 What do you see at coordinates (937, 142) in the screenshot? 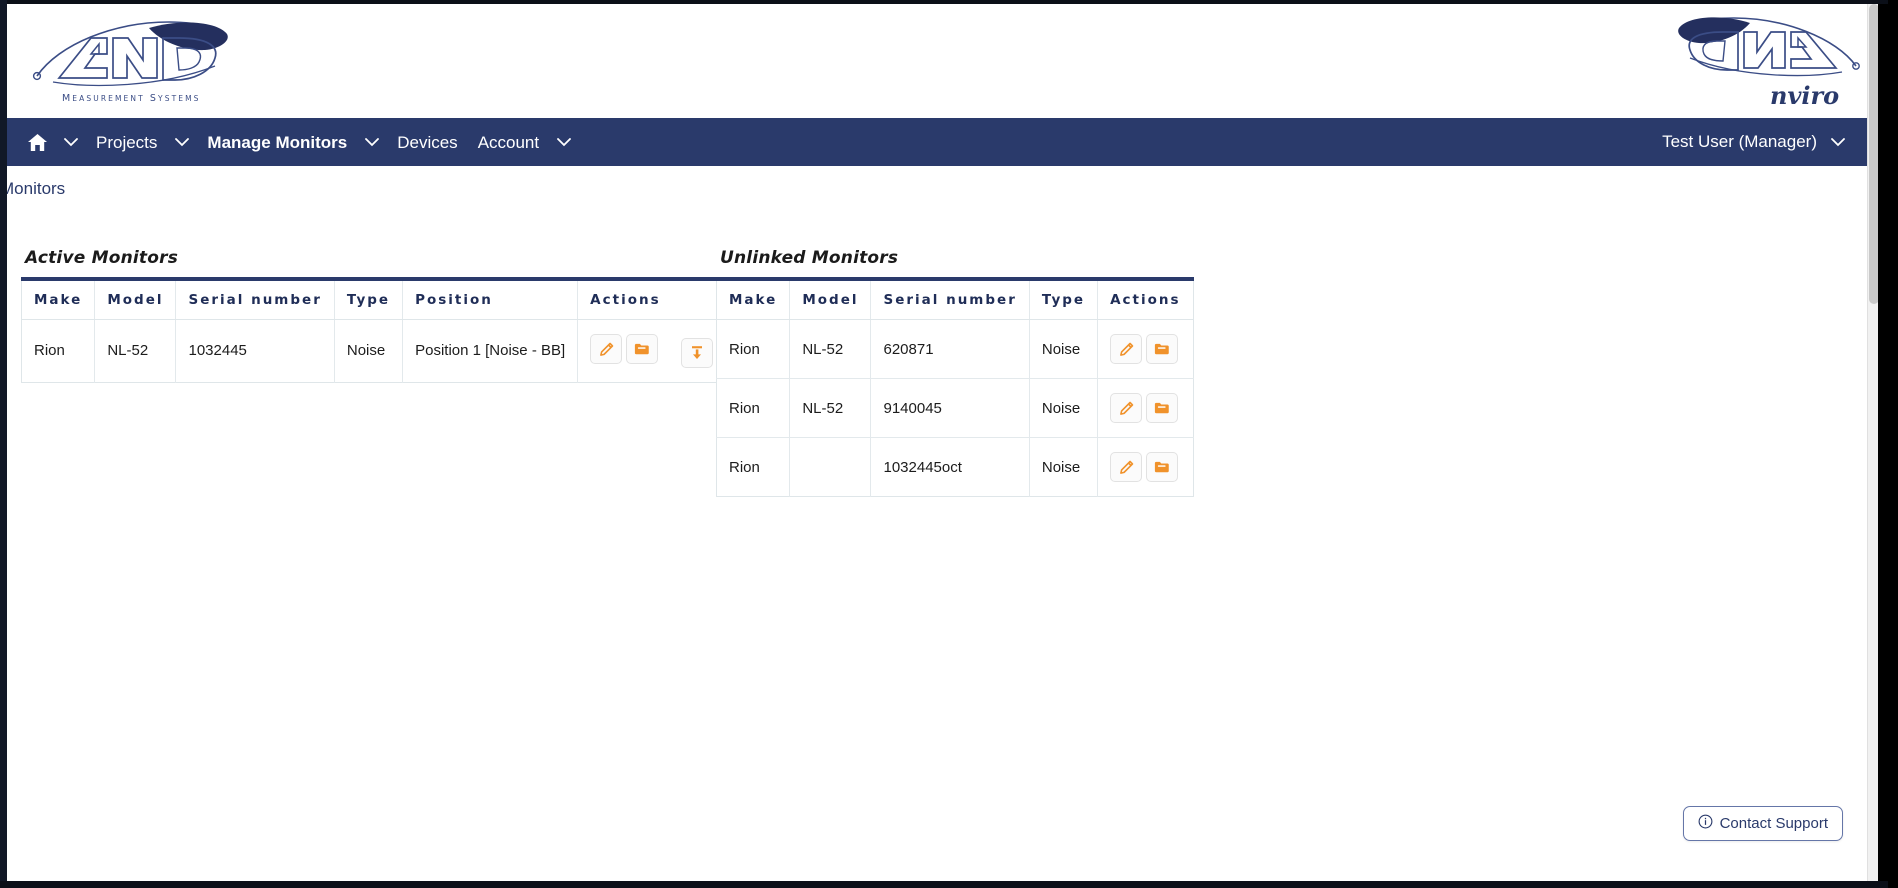
I see `main-navigation-bar: Projects Manage Monitors Devices Account` at bounding box center [937, 142].